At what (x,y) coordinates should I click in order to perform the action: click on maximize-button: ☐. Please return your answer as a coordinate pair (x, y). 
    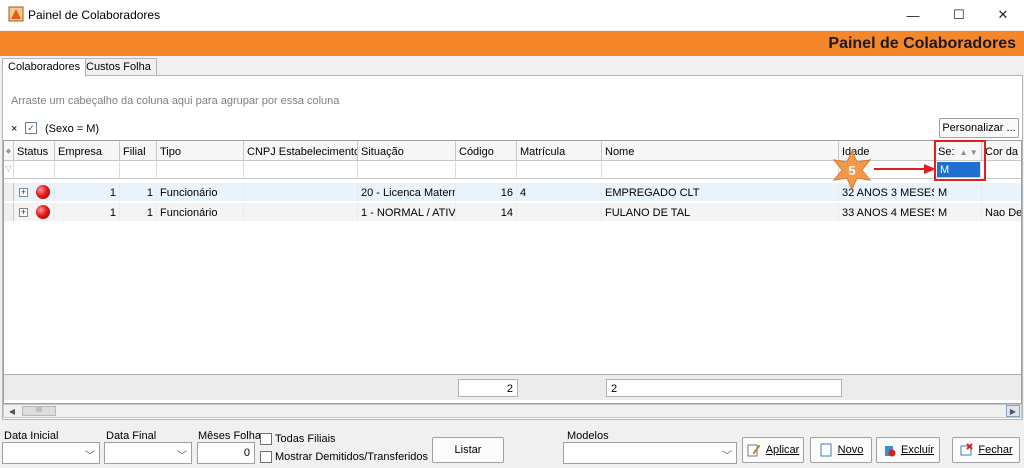
    Looking at the image, I should click on (959, 15).